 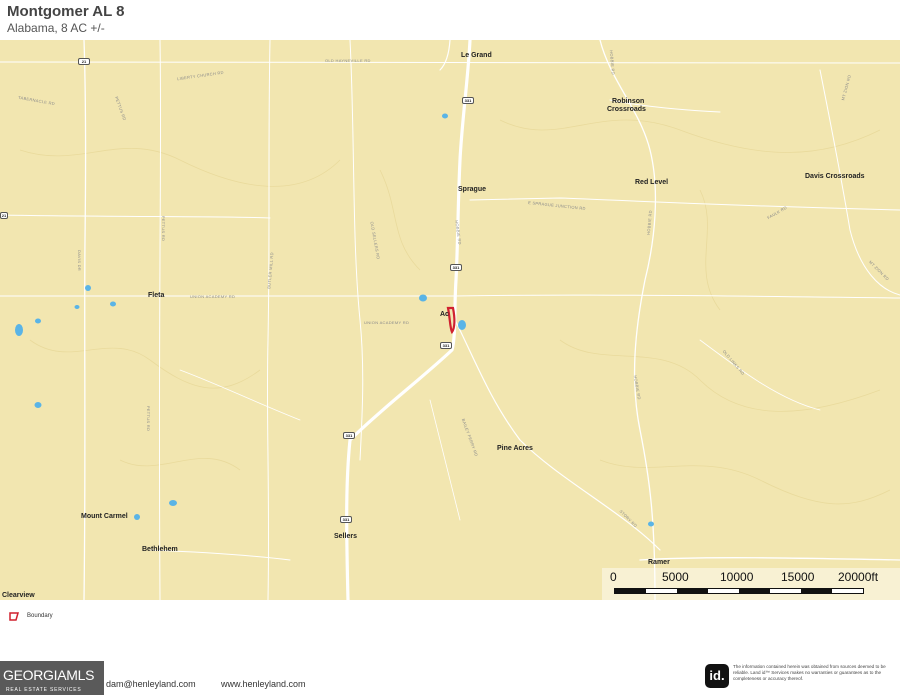 I want to click on scale-label: 15000, so click(x=798, y=577).